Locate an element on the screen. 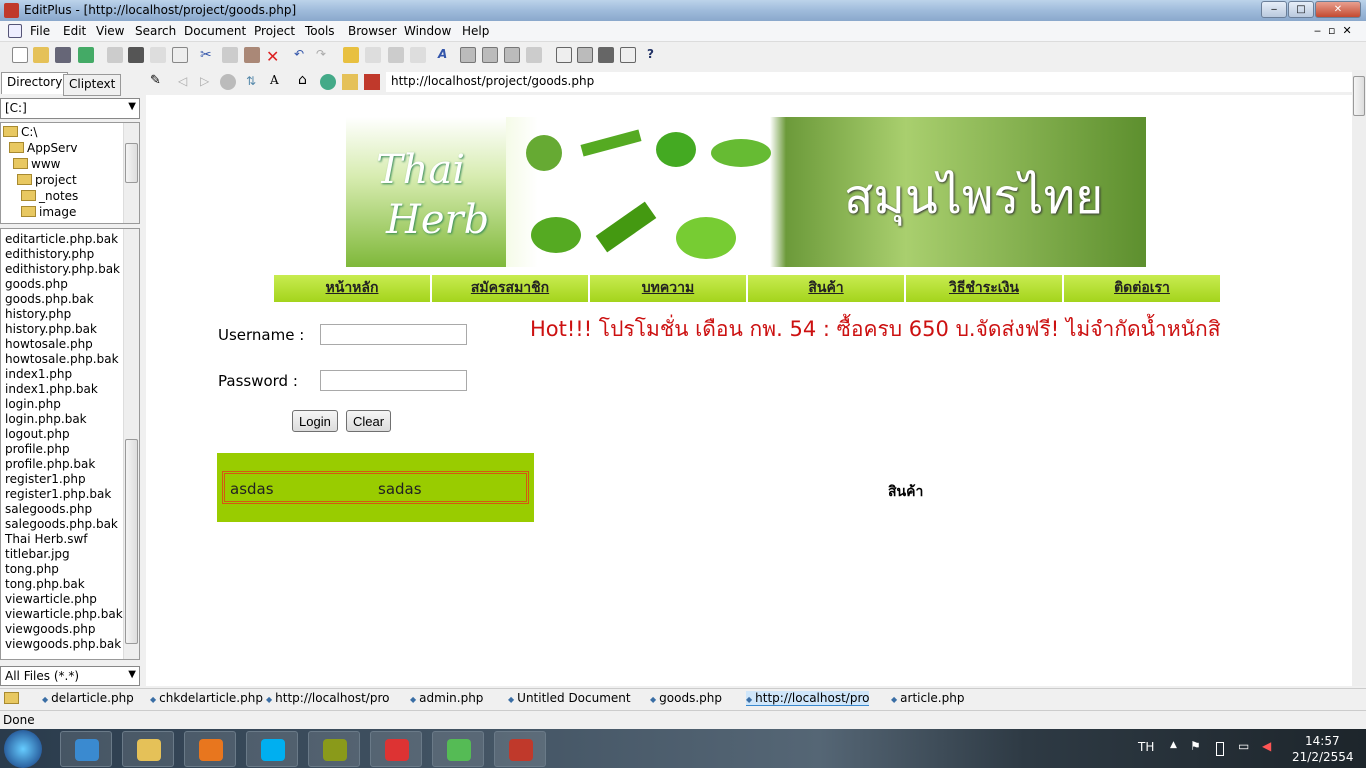  username-input is located at coordinates (393, 334).